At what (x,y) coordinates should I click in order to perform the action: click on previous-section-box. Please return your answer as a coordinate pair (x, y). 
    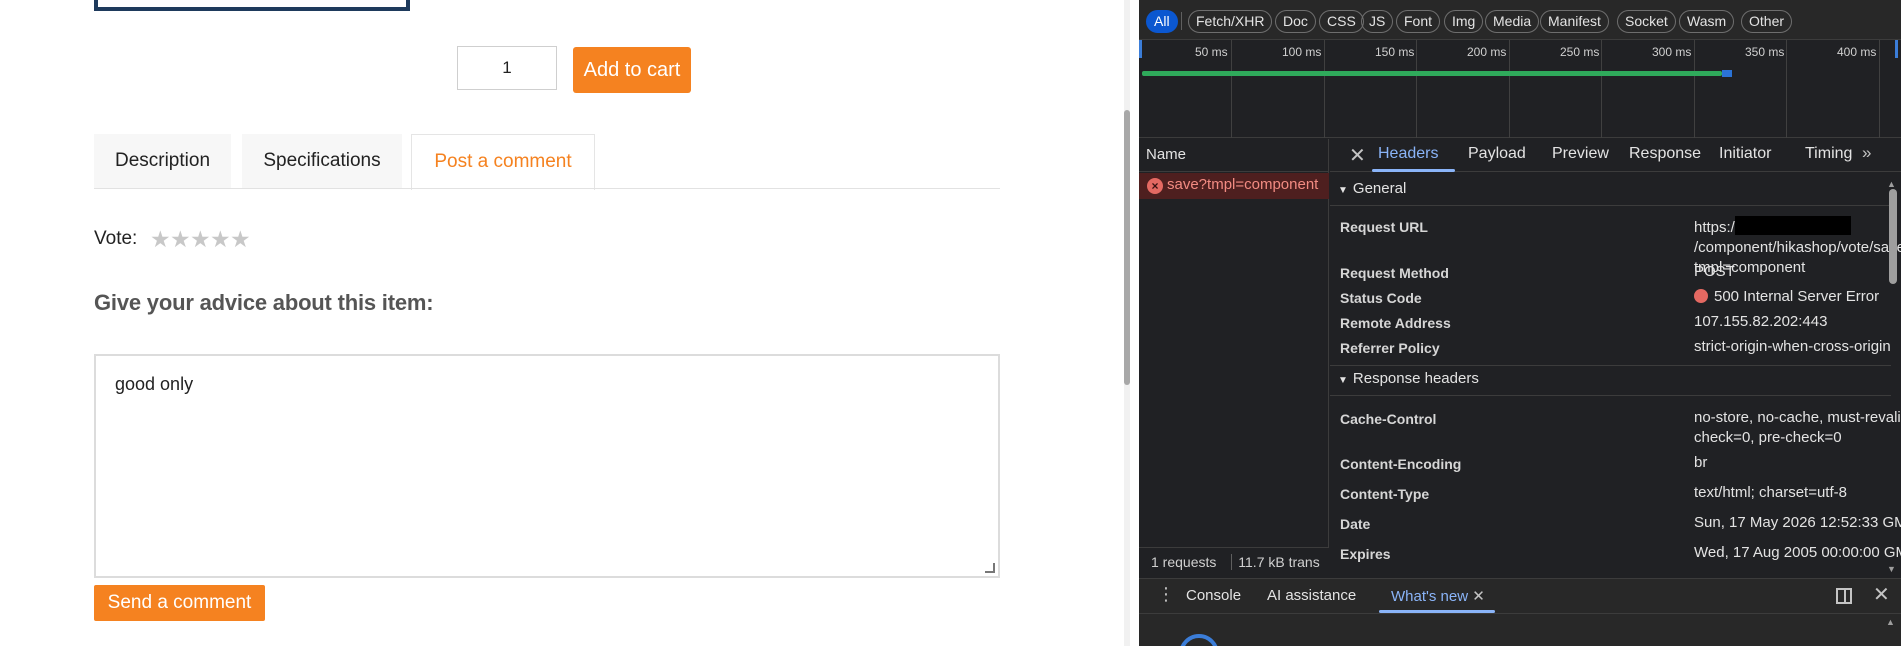
    Looking at the image, I should click on (252, 5).